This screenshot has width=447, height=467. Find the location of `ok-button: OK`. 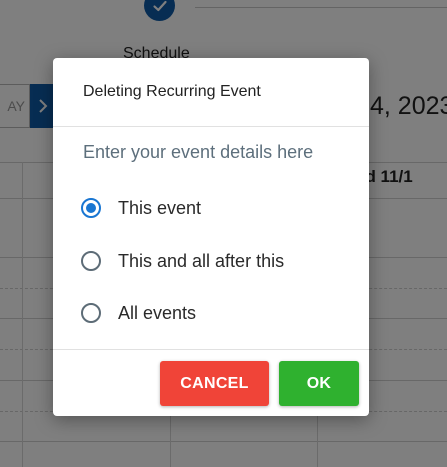

ok-button: OK is located at coordinates (319, 383).